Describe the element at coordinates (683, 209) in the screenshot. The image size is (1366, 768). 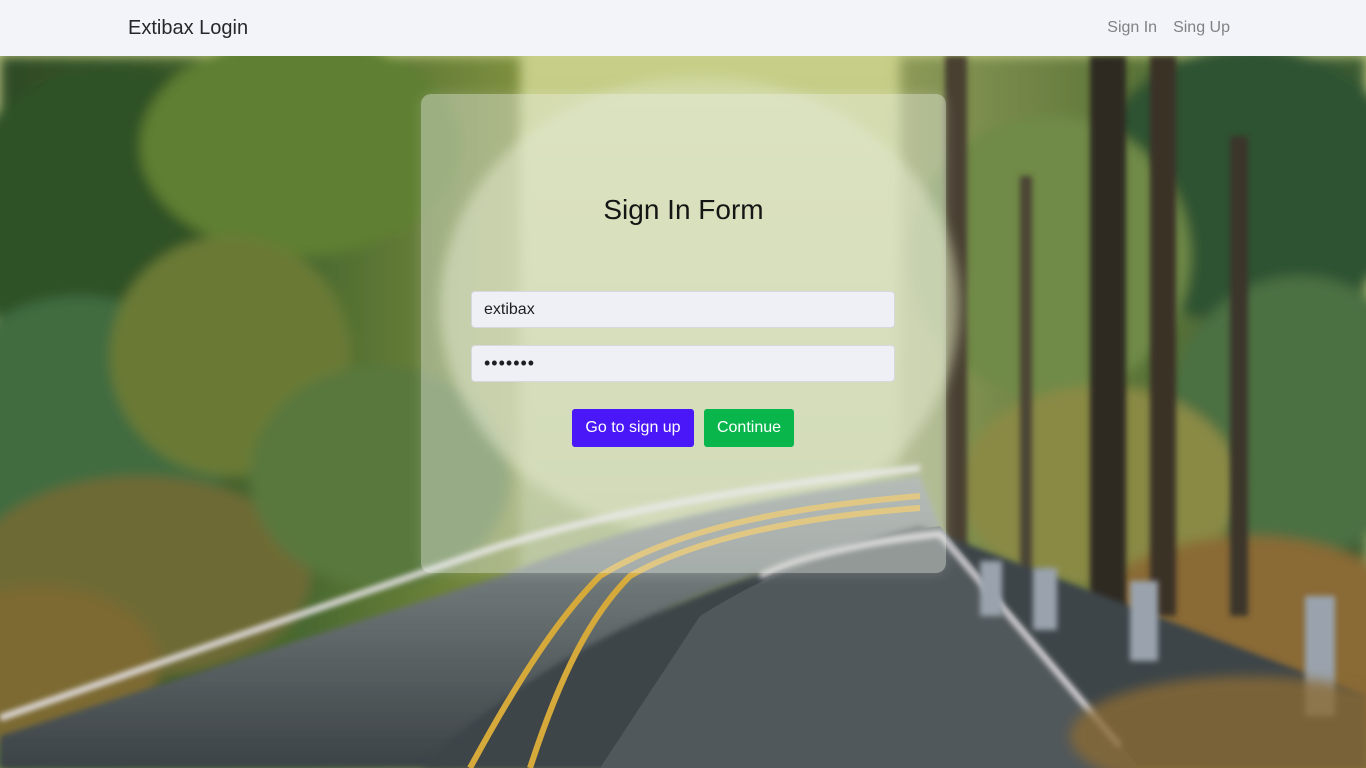
I see `form-title: Sign In Form` at that location.